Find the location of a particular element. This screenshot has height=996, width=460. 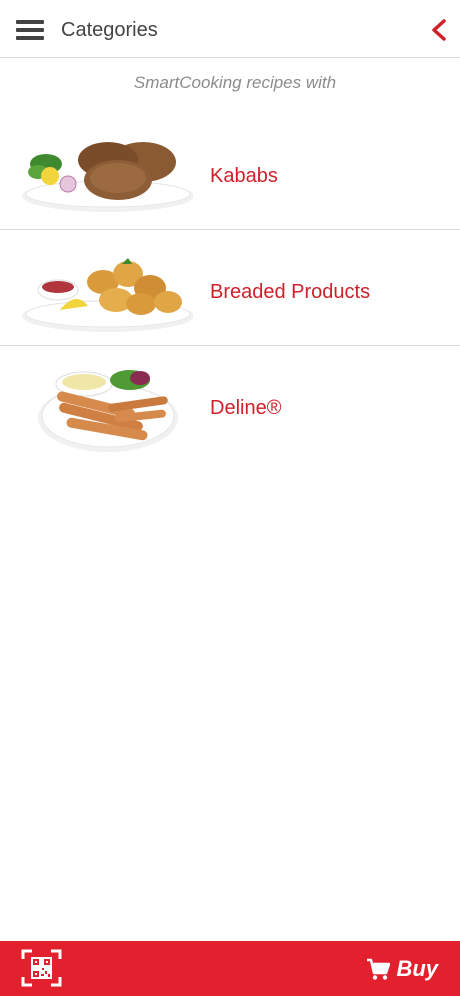

buy-button: Buy is located at coordinates (402, 969).